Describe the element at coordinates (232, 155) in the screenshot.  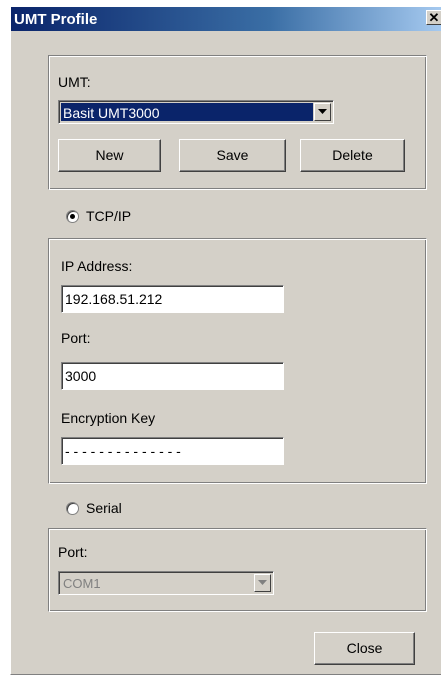
I see `save-button: Save` at that location.